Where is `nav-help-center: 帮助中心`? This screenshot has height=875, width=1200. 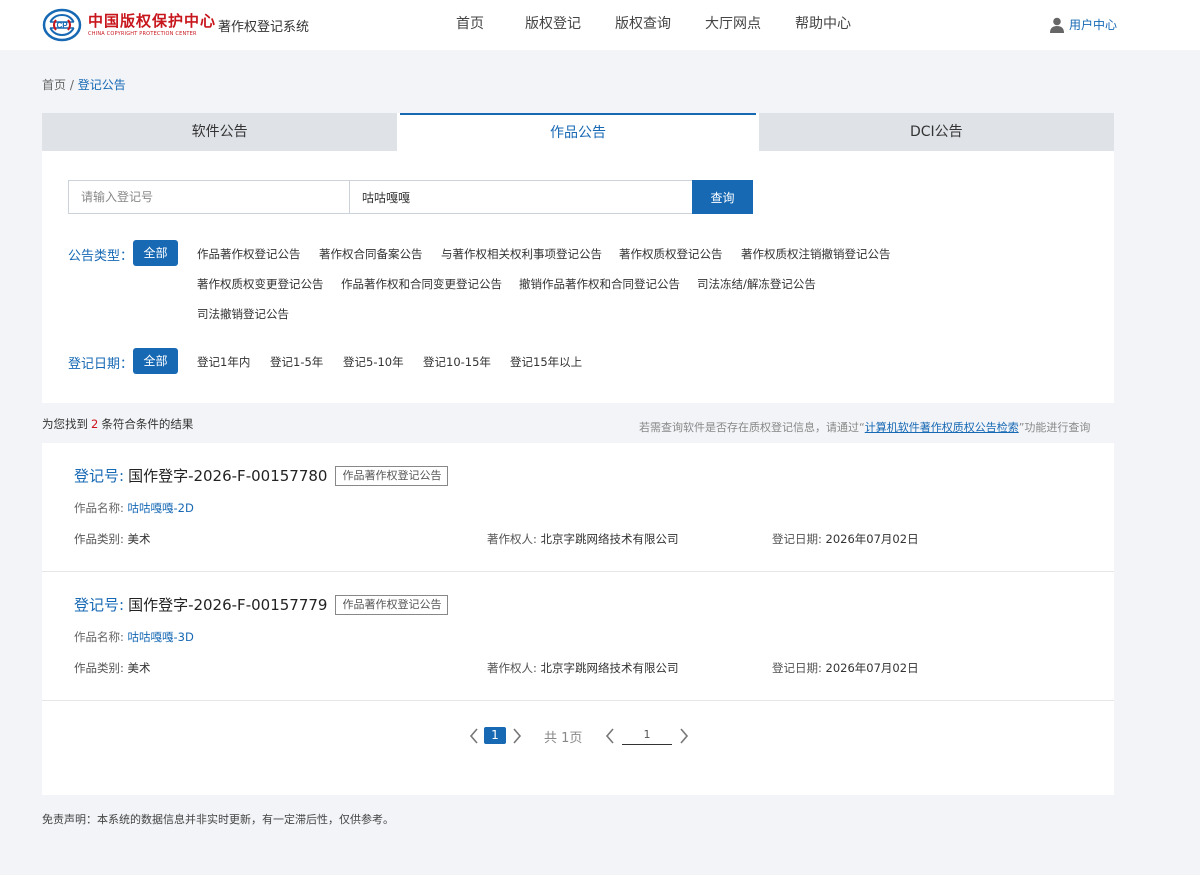
nav-help-center: 帮助中心 is located at coordinates (823, 25).